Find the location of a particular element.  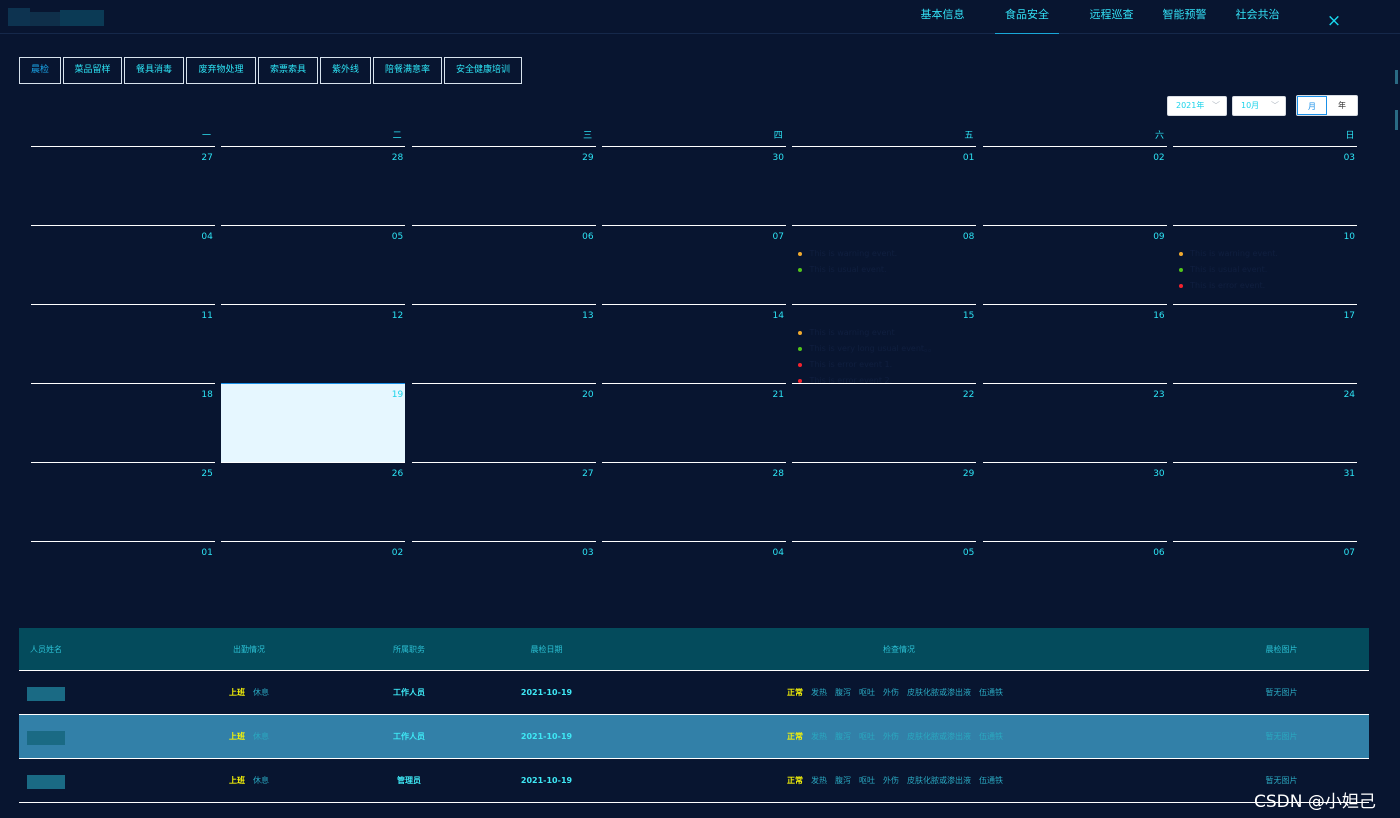

nav-item: 社会共治 is located at coordinates (1257, 17).